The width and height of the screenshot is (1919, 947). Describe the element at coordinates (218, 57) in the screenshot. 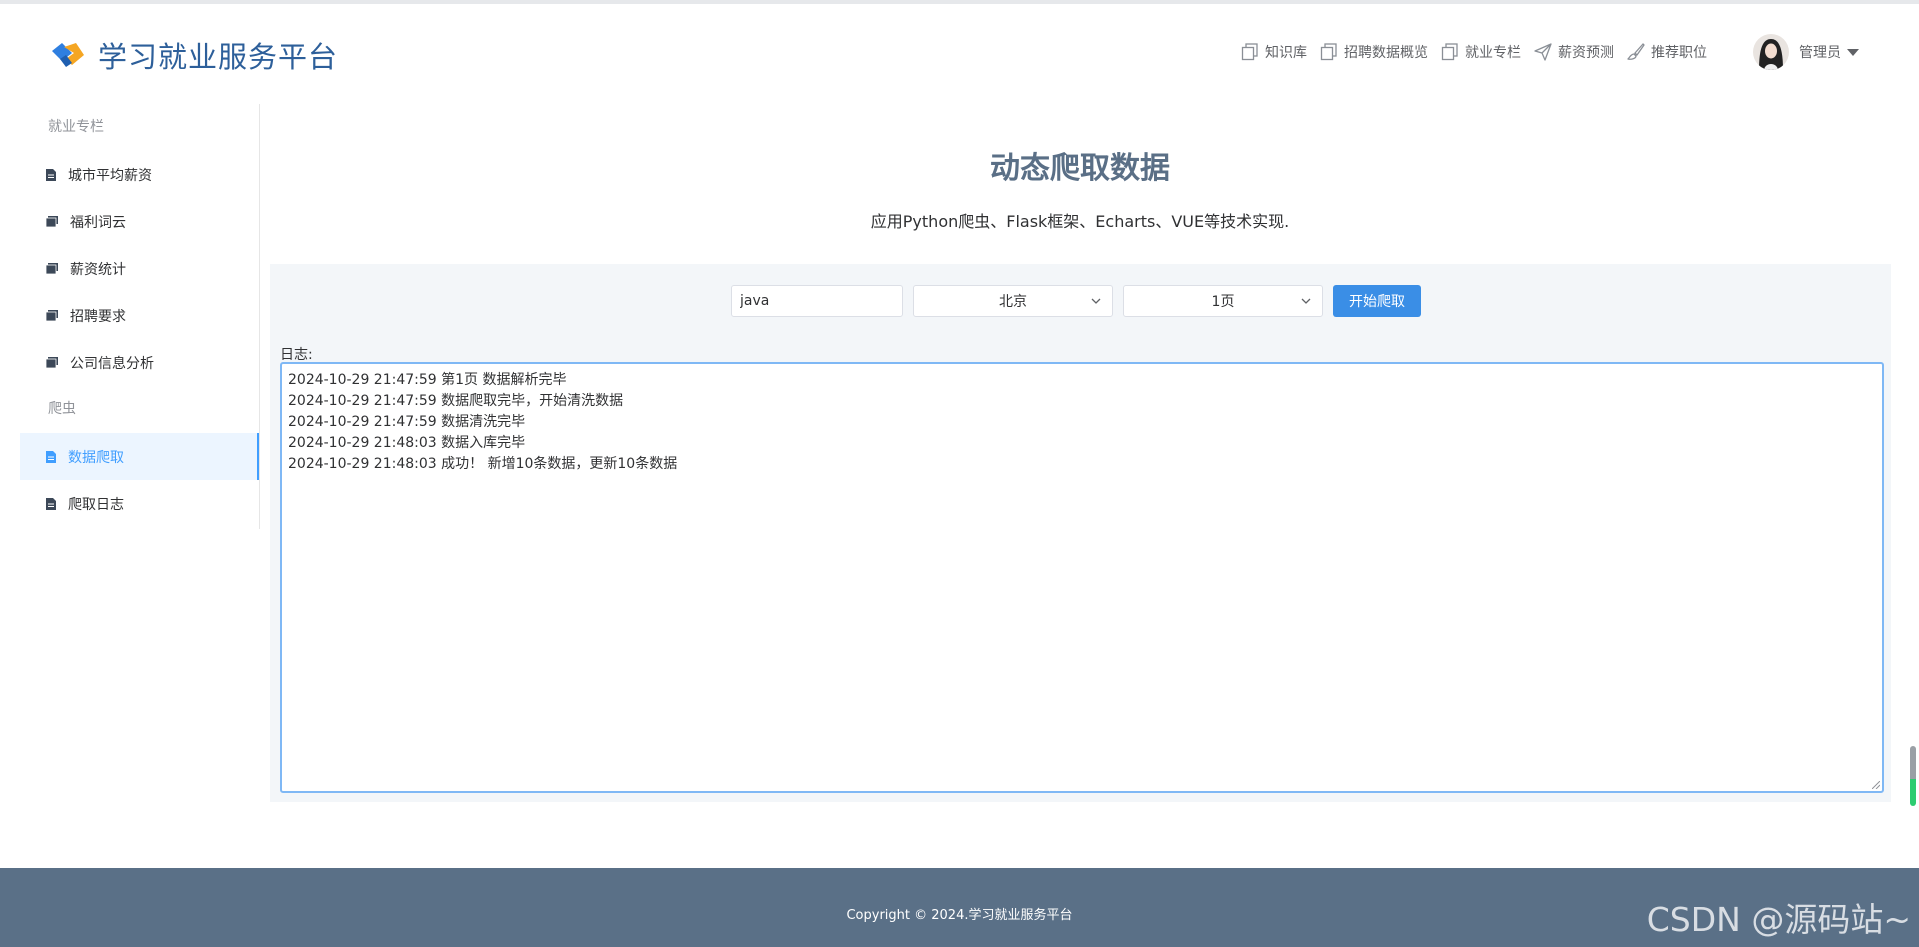

I see `app-title: 学习就业服务平台` at that location.